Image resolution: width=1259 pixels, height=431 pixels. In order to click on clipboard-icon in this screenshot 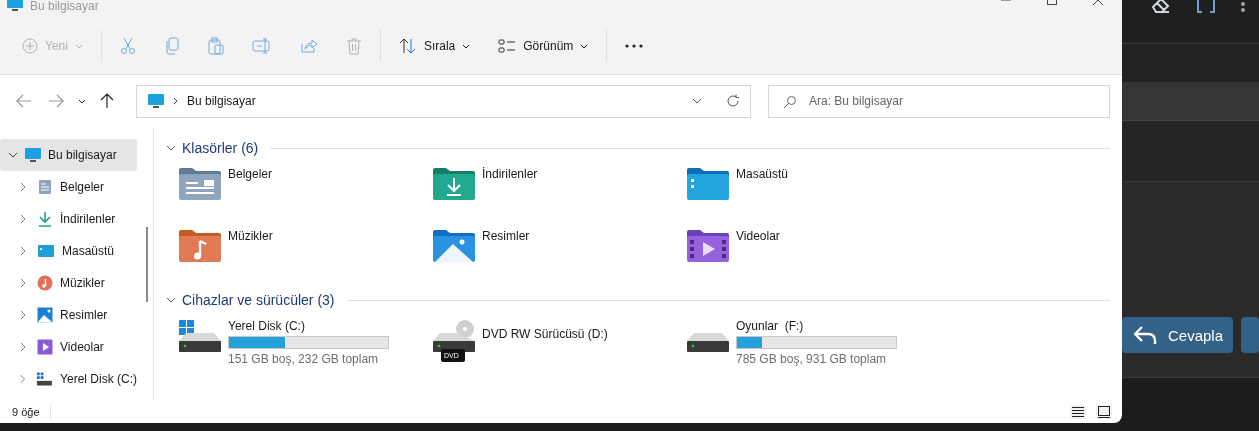, I will do `click(215, 46)`.